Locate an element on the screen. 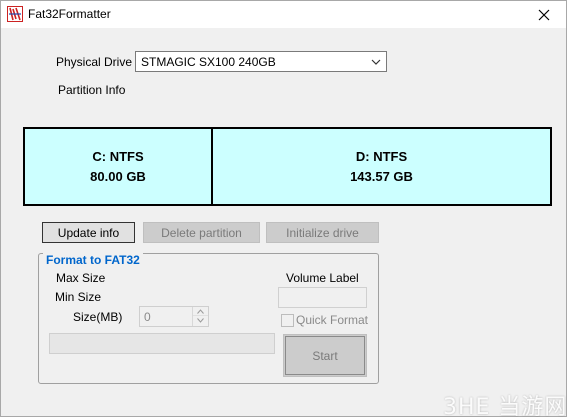 The image size is (567, 417). format-group-title: Format to FAT32 is located at coordinates (93, 260).